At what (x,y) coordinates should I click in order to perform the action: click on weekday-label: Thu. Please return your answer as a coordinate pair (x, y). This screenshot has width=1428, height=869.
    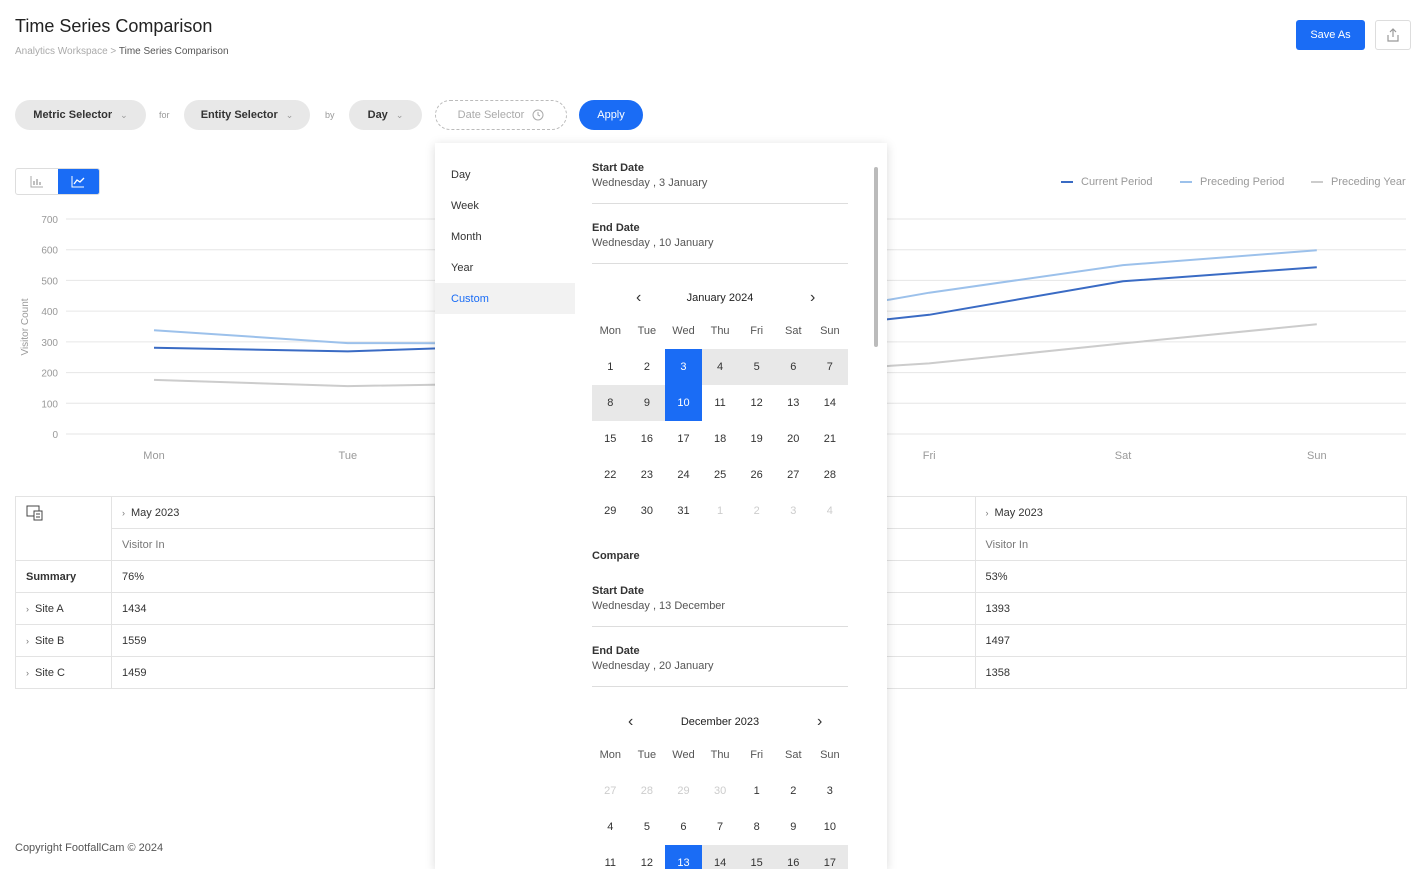
    Looking at the image, I should click on (720, 331).